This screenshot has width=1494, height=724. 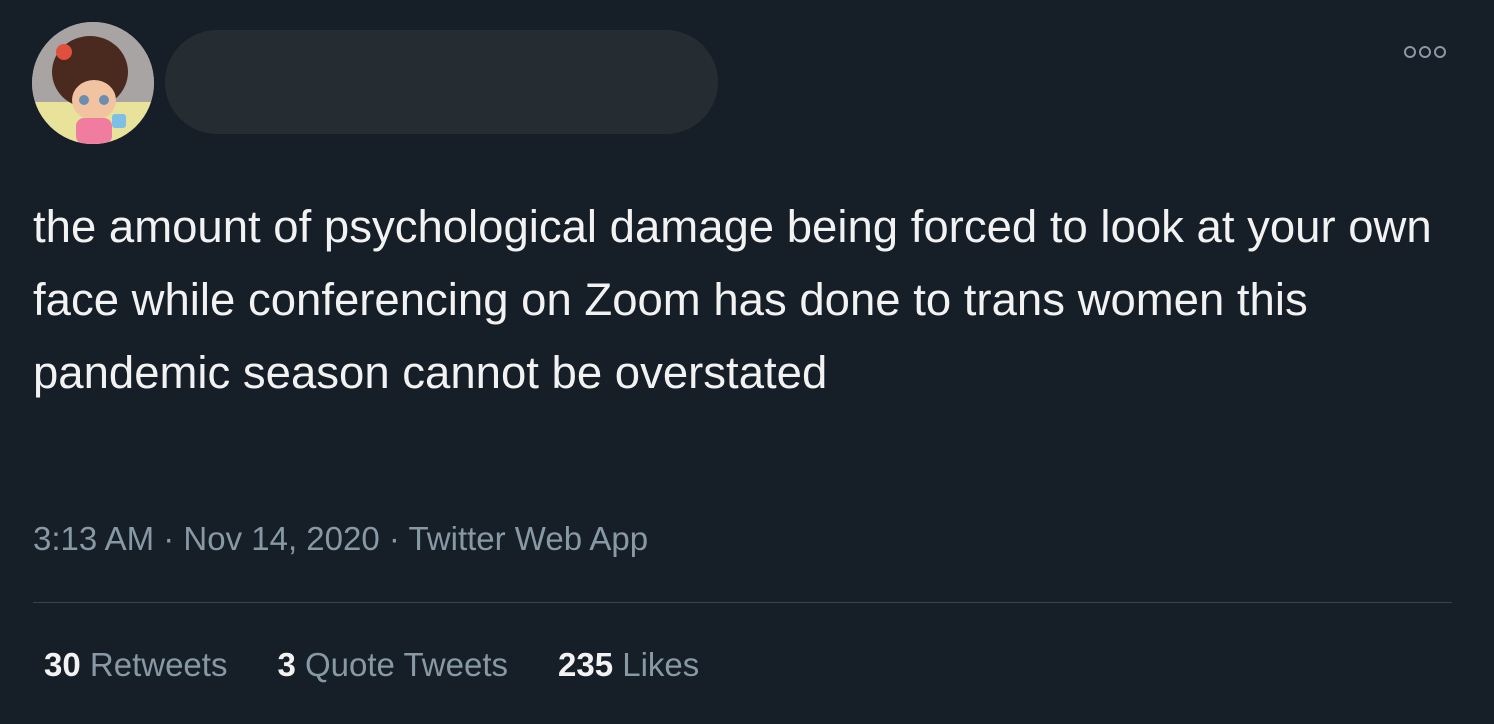 I want to click on avatar-image, so click(x=93, y=83).